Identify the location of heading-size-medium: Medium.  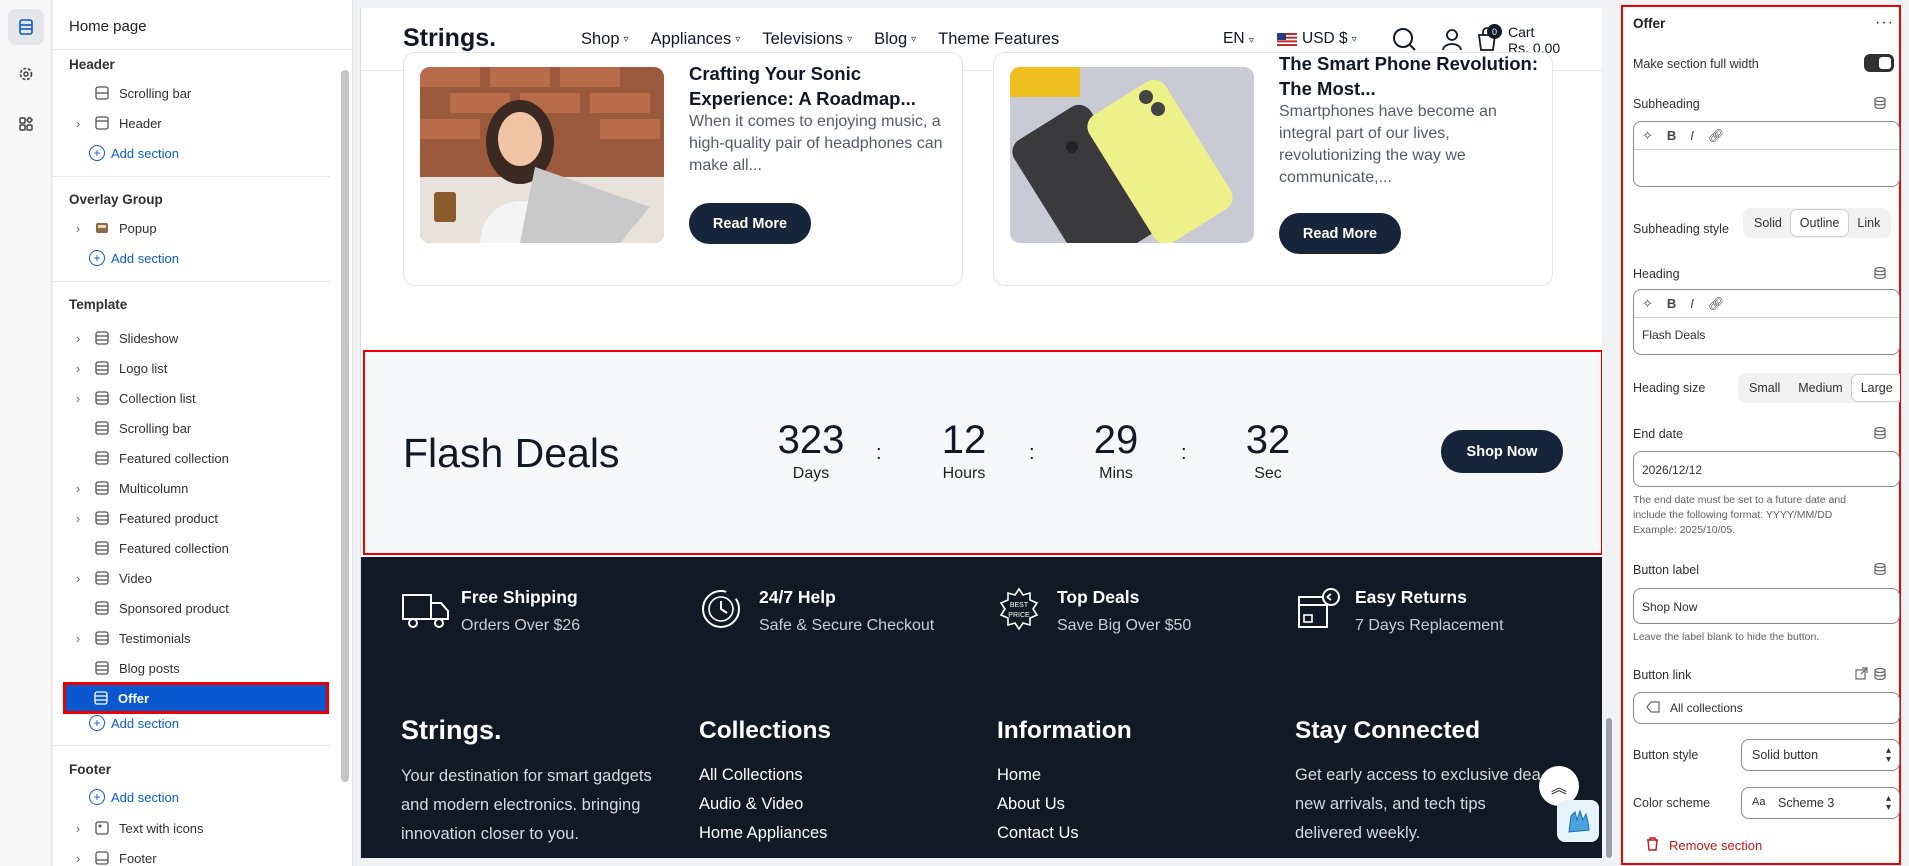
(1820, 388).